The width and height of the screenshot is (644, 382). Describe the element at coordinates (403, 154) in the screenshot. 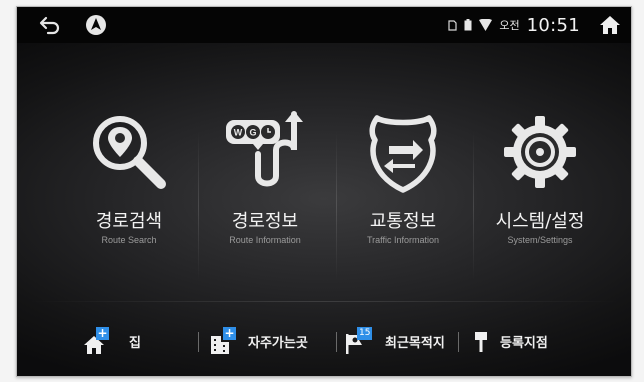

I see `traffic-information-icon` at that location.